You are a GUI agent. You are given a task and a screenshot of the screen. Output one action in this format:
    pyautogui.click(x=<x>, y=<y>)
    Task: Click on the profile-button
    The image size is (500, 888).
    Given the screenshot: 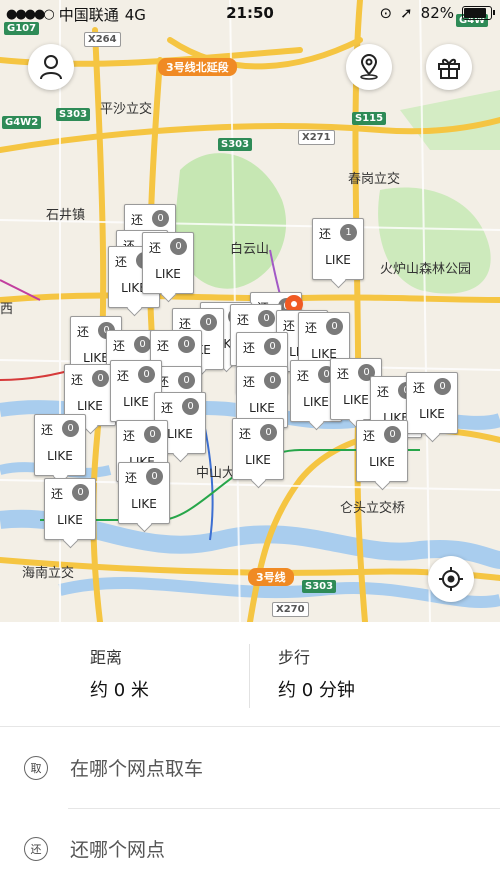 What is the action you would take?
    pyautogui.click(x=51, y=67)
    